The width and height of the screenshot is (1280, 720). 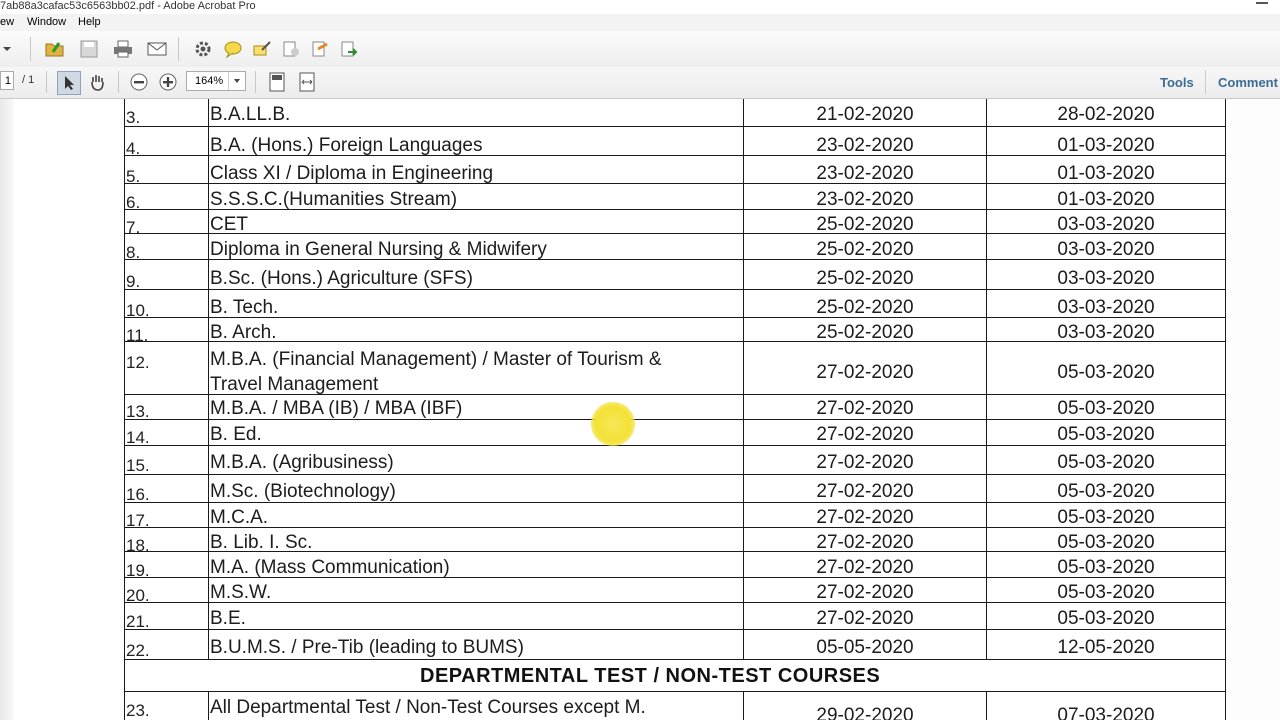 What do you see at coordinates (352, 173) in the screenshot?
I see `course-name: Class XI / Diploma in Engineering` at bounding box center [352, 173].